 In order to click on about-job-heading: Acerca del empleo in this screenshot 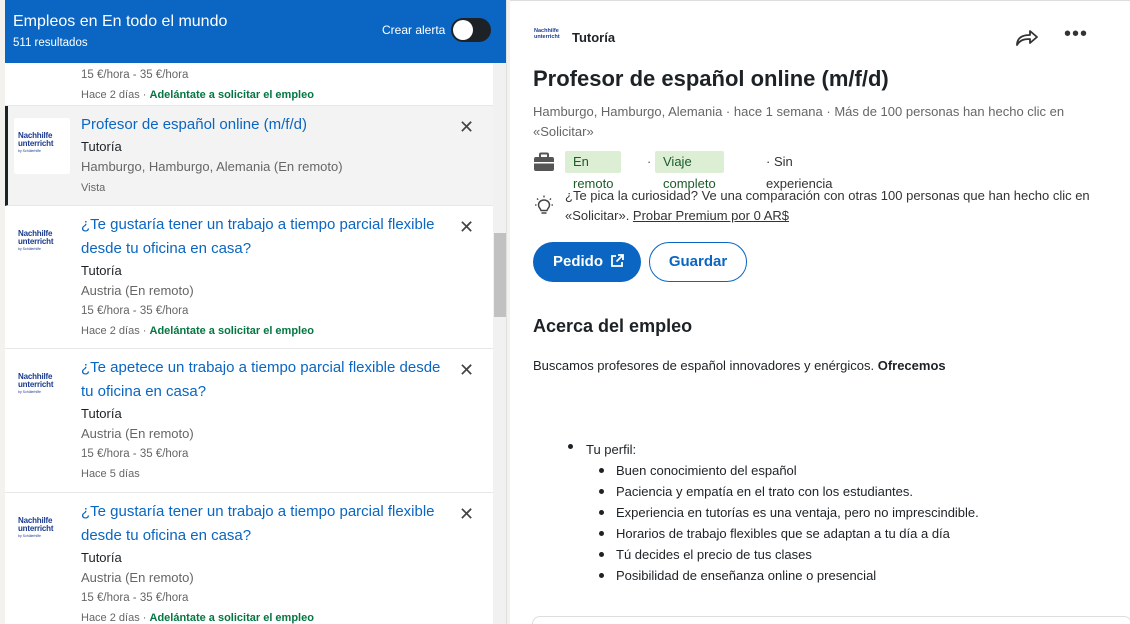, I will do `click(613, 326)`.